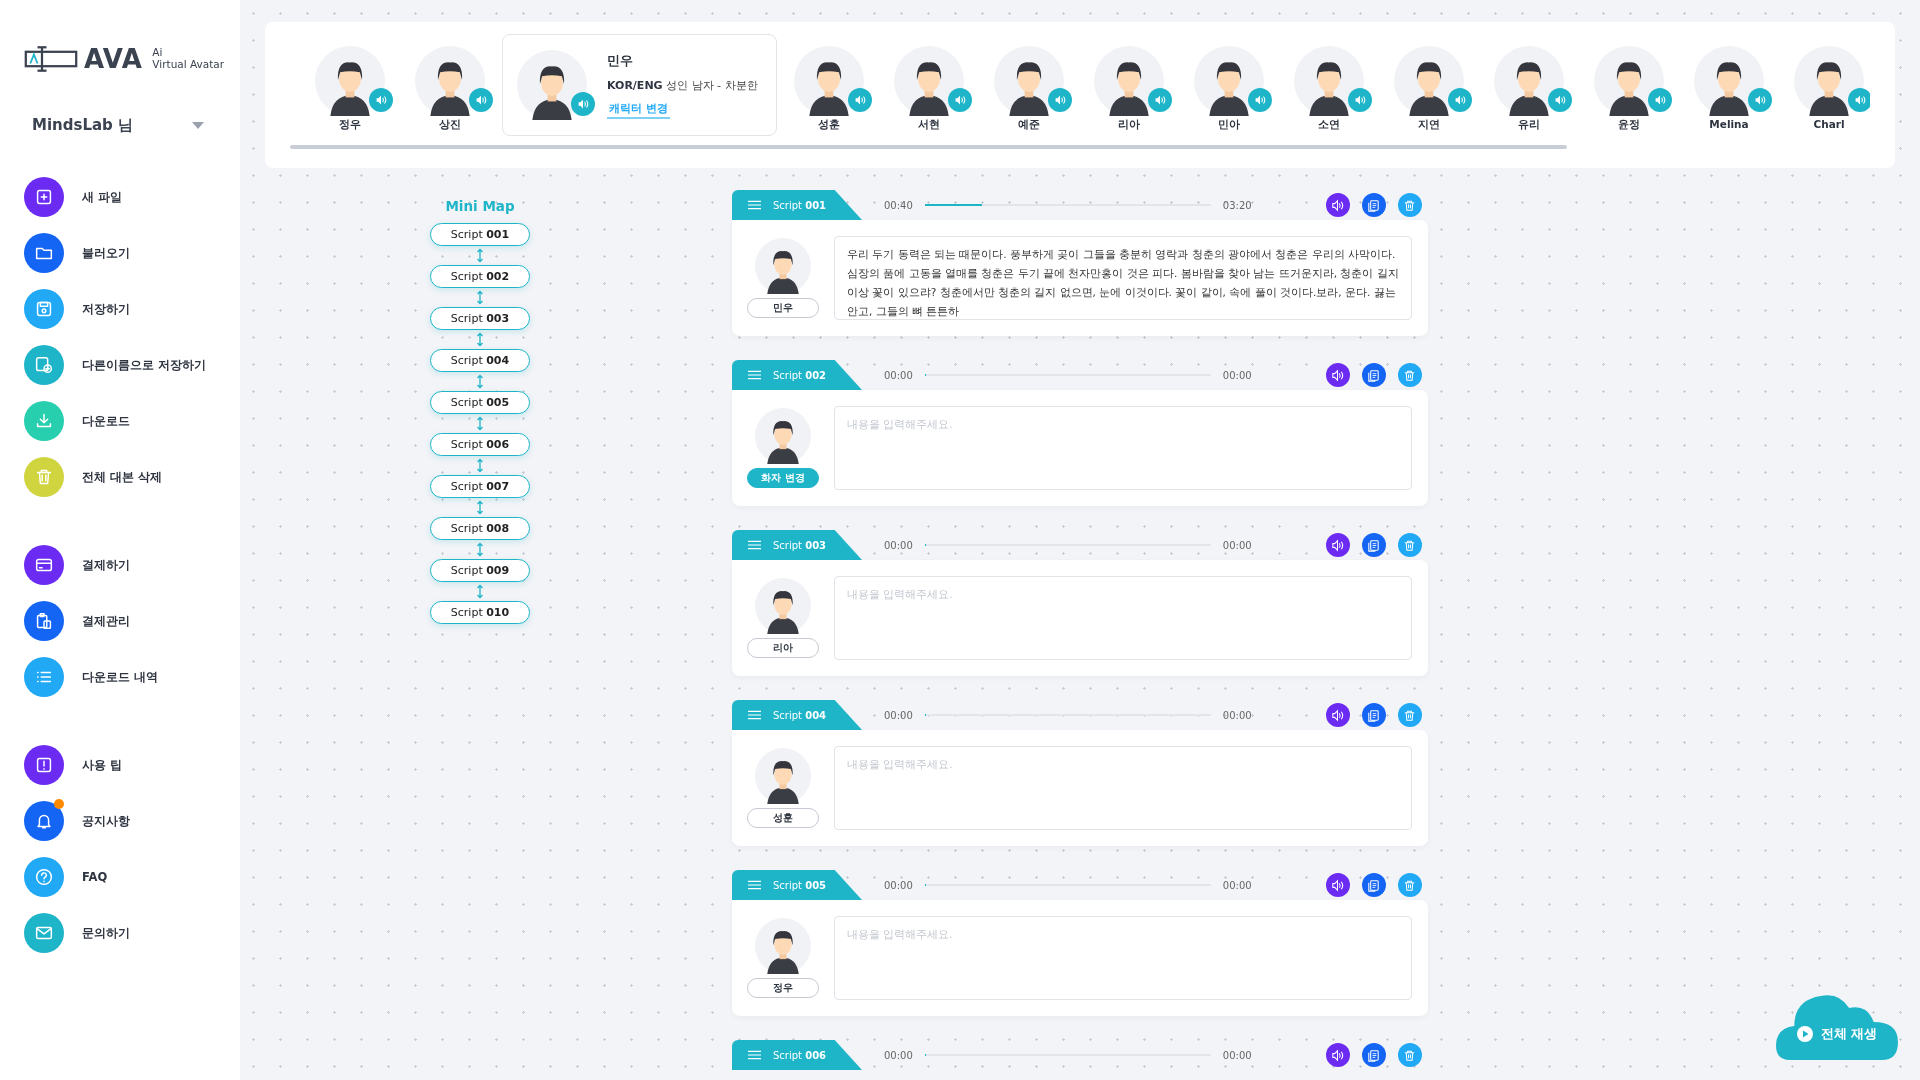  What do you see at coordinates (1729, 81) in the screenshot?
I see `character-item: Melina` at bounding box center [1729, 81].